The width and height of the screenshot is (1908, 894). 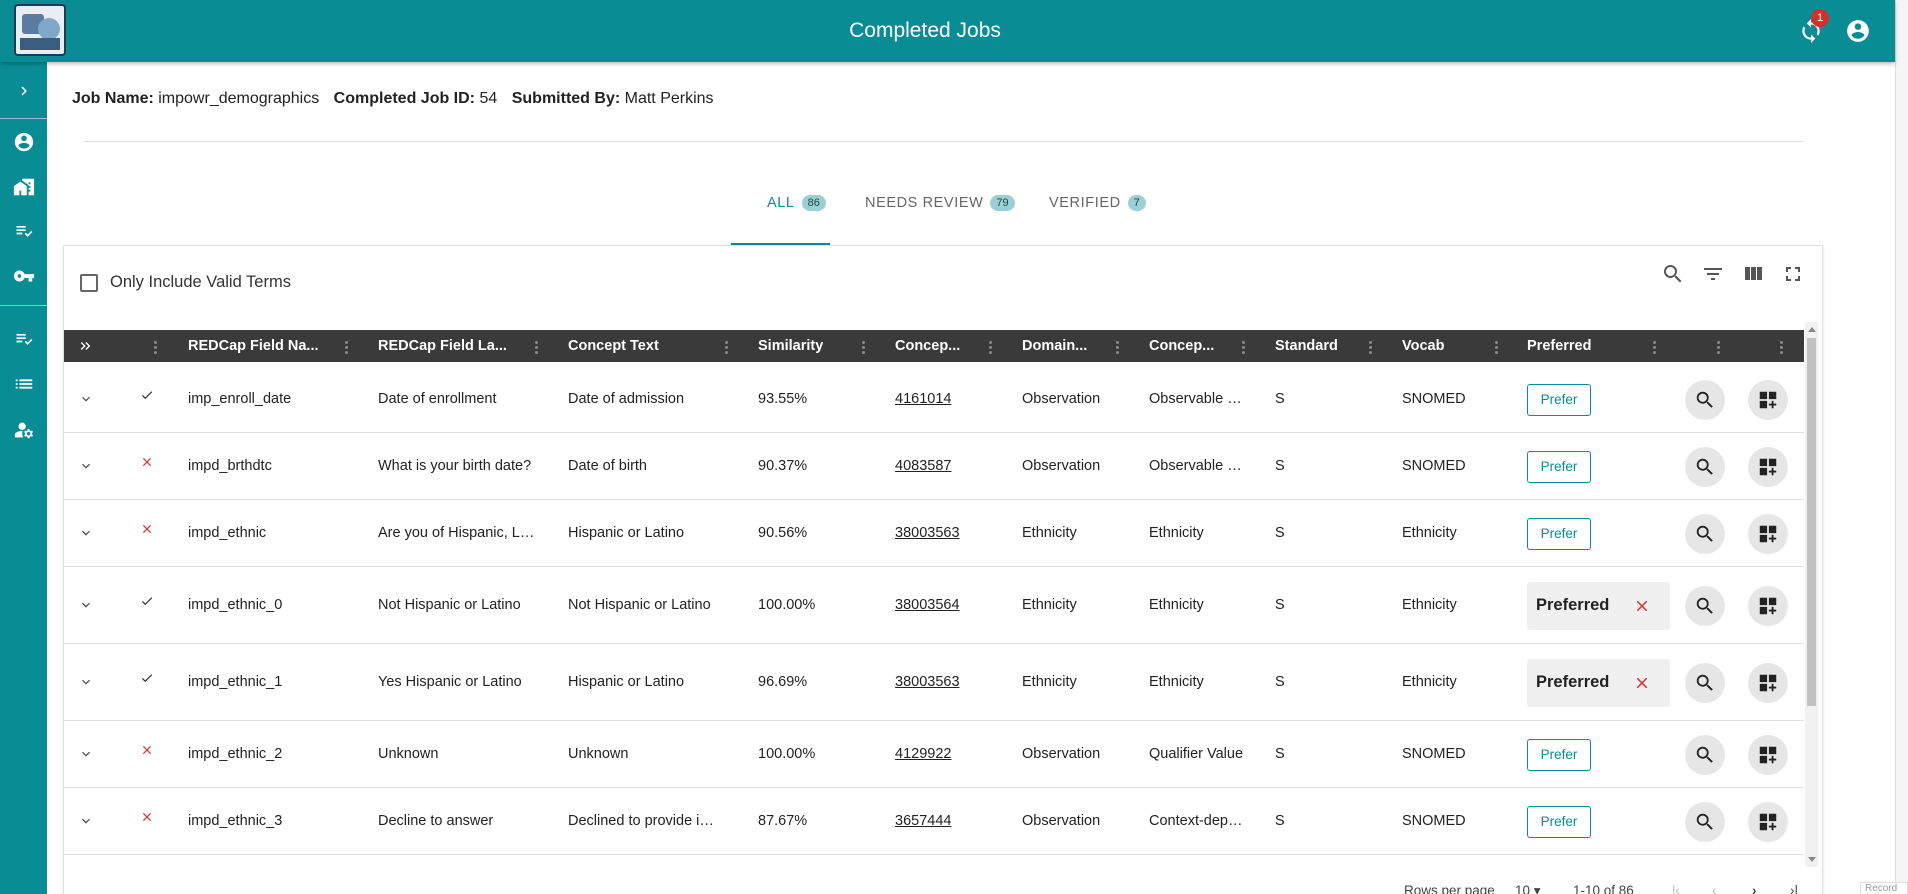 I want to click on expand-all-icon, so click(x=85, y=346).